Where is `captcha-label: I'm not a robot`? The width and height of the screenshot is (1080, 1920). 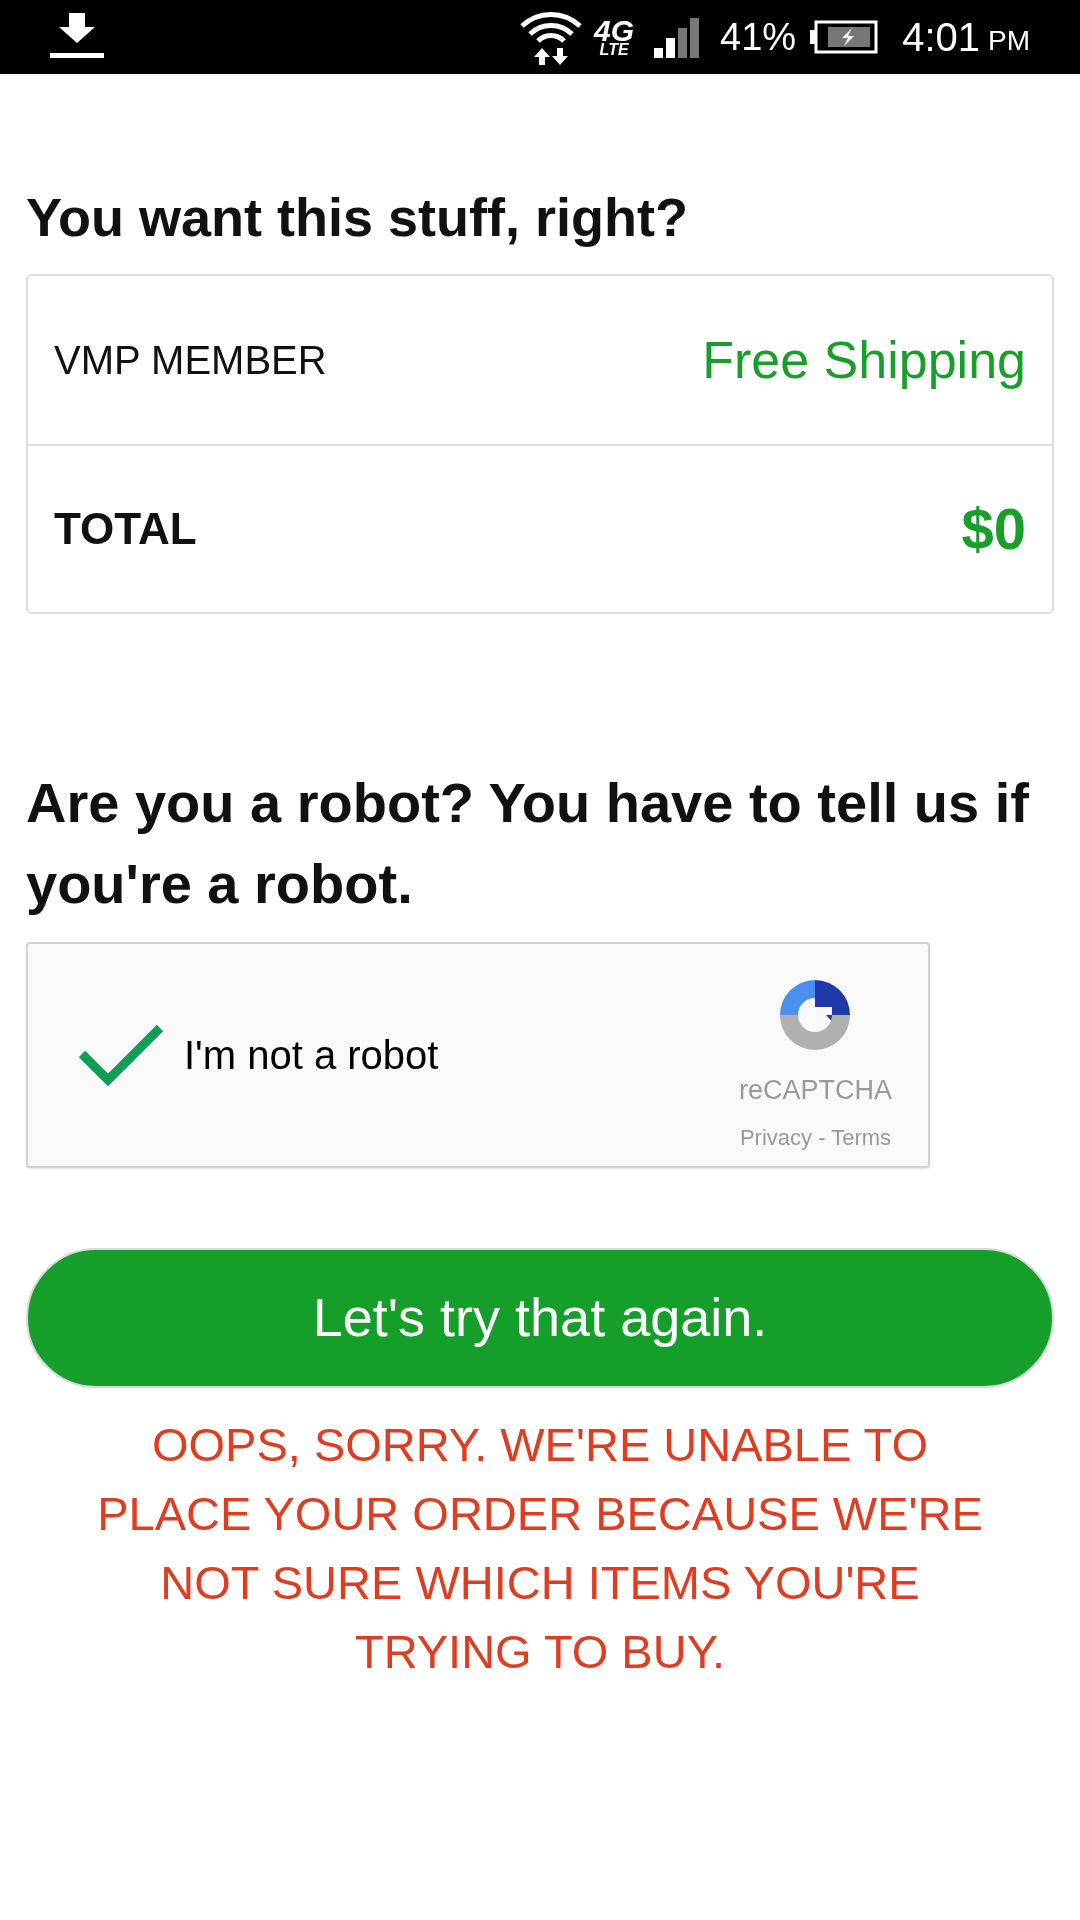
captcha-label: I'm not a robot is located at coordinates (311, 1055).